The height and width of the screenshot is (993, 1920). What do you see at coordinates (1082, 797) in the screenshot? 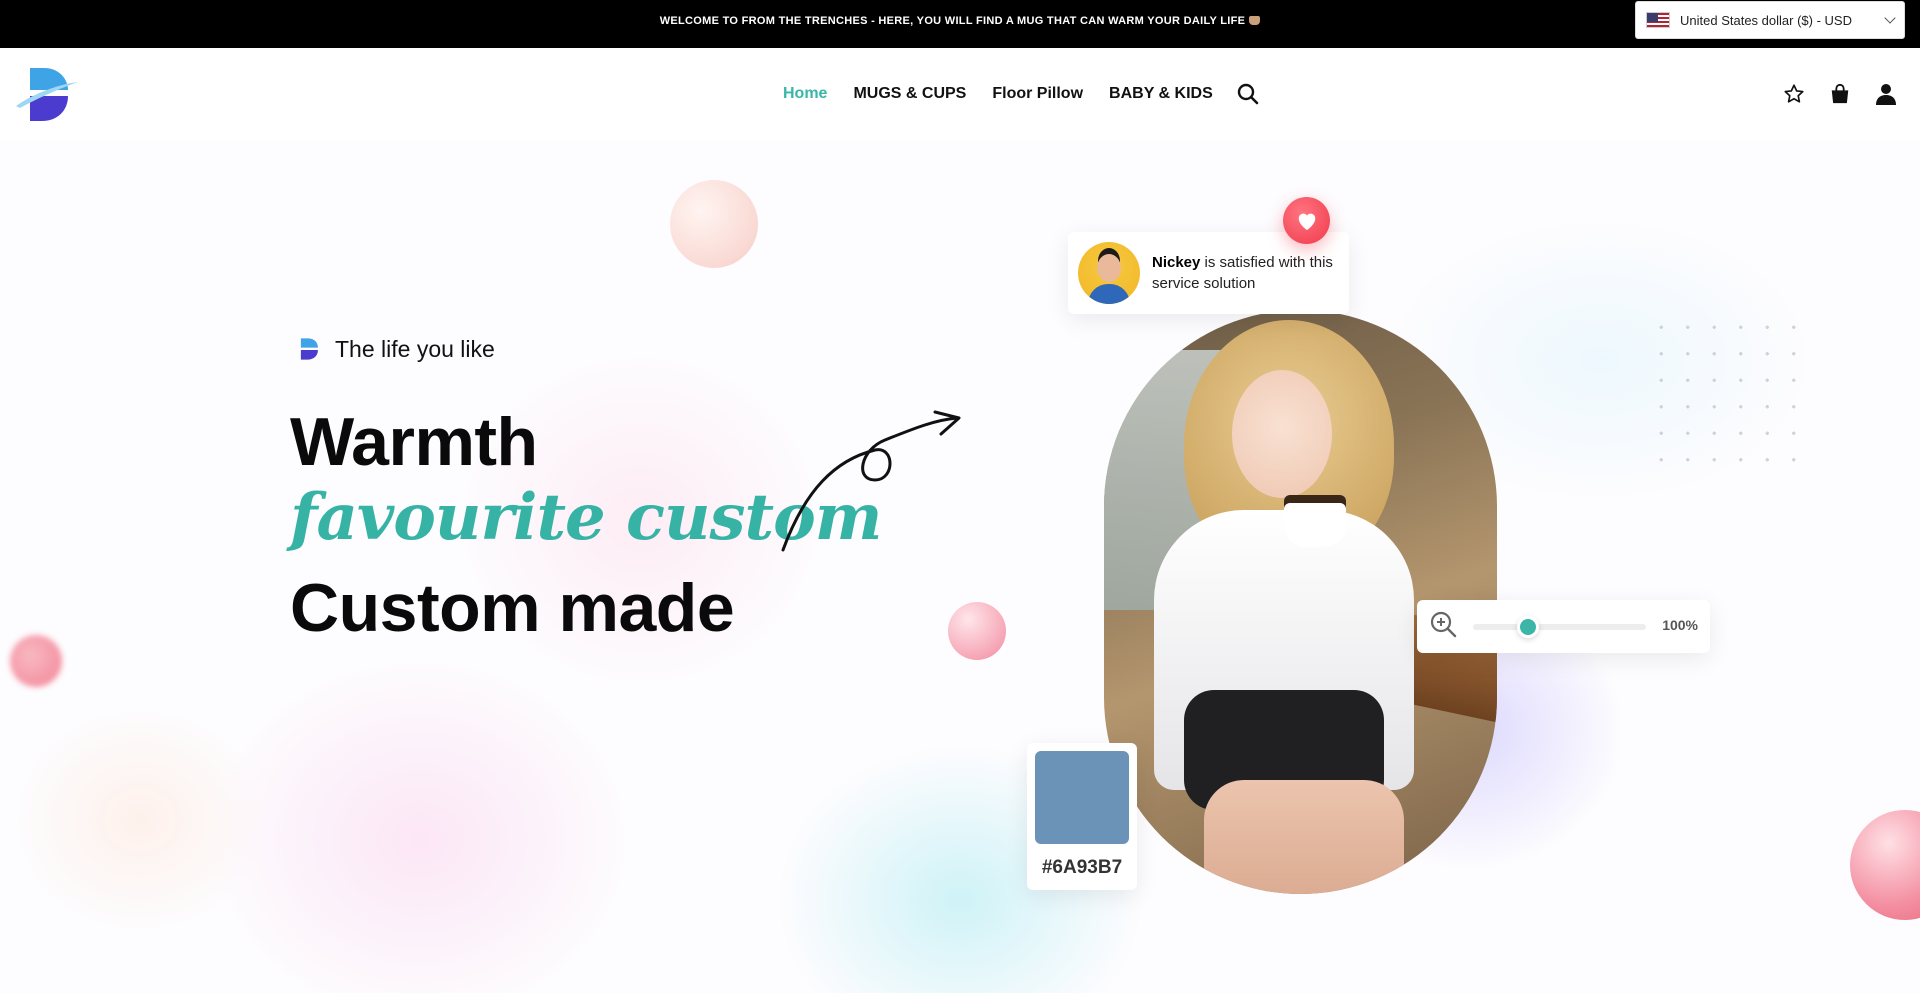
I see `color-swatch` at bounding box center [1082, 797].